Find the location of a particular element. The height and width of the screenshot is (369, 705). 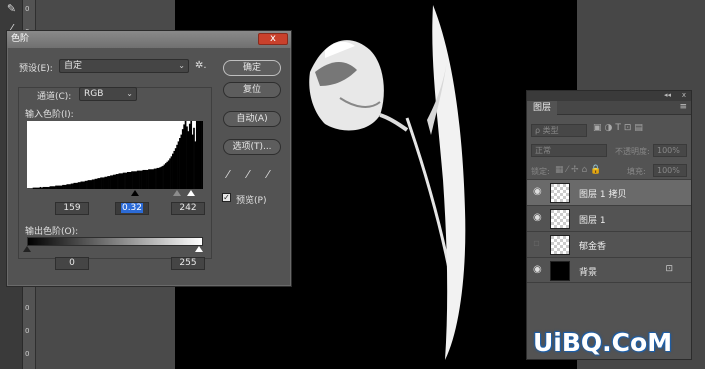

input-black-slider is located at coordinates (135, 193).